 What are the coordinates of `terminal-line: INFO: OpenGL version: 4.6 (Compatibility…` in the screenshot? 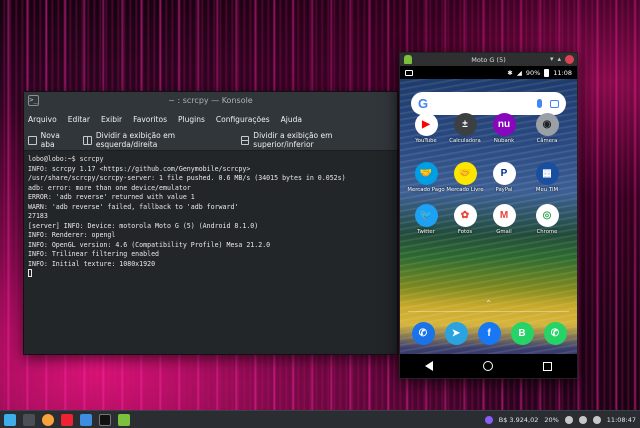 It's located at (149, 244).